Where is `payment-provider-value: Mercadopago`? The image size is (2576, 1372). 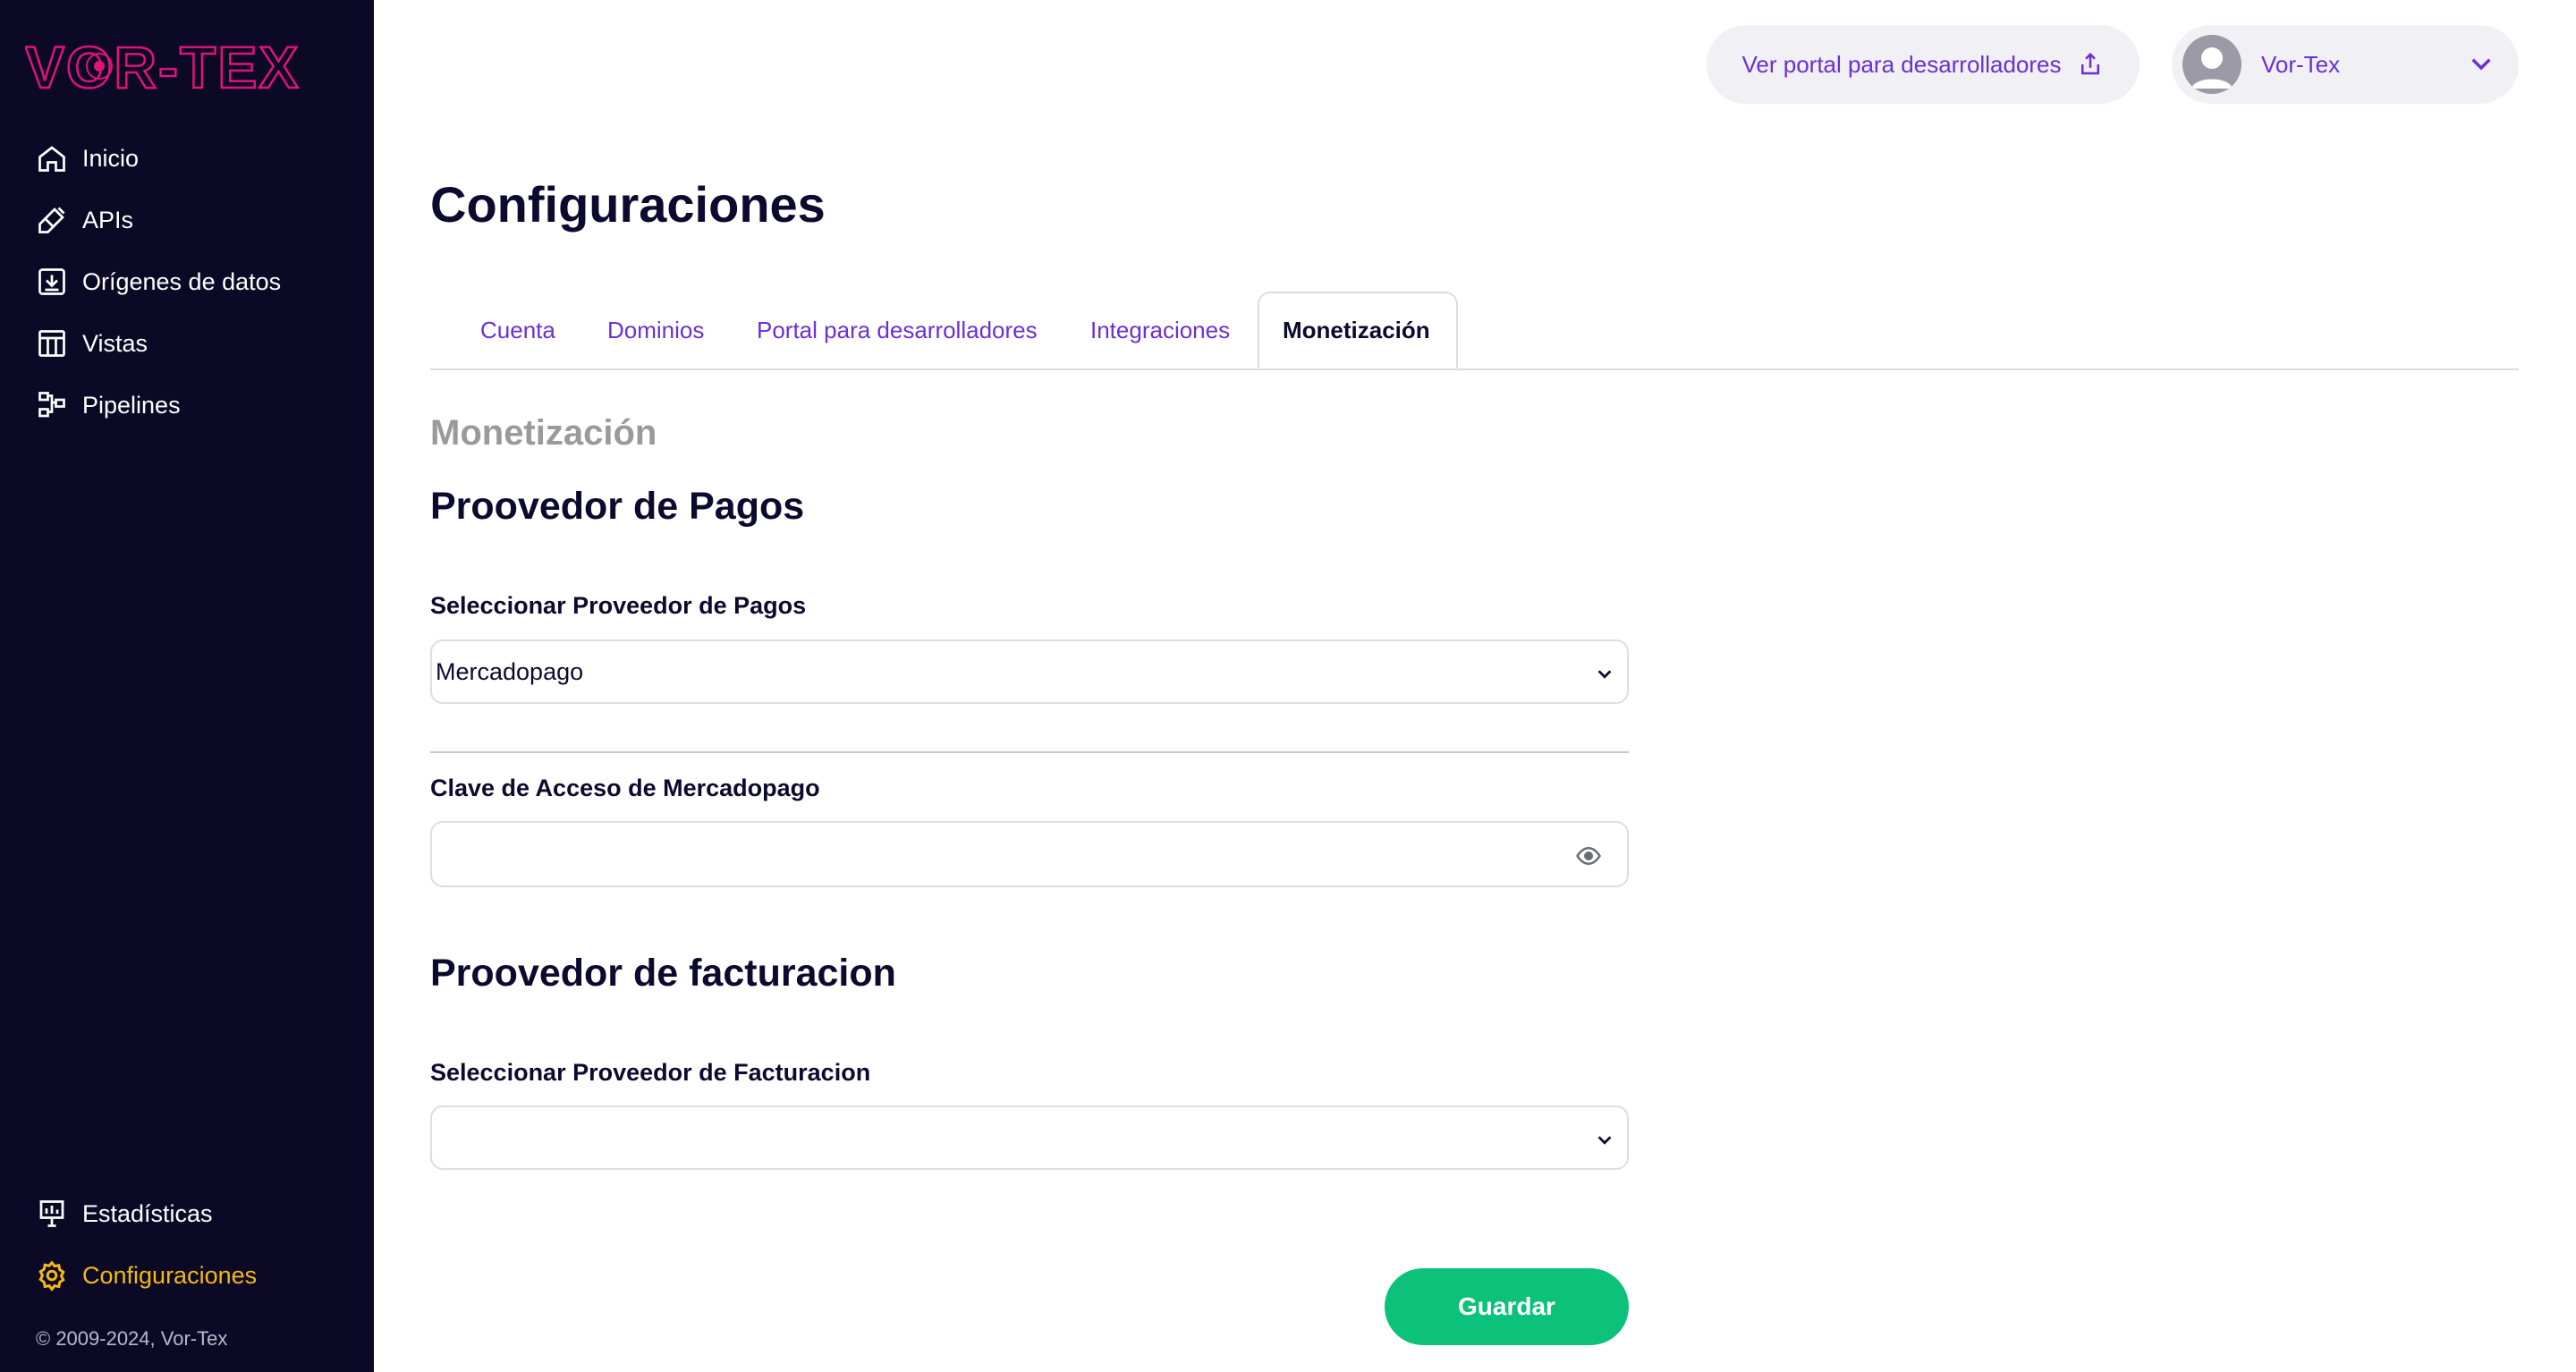
payment-provider-value: Mercadopago is located at coordinates (510, 671).